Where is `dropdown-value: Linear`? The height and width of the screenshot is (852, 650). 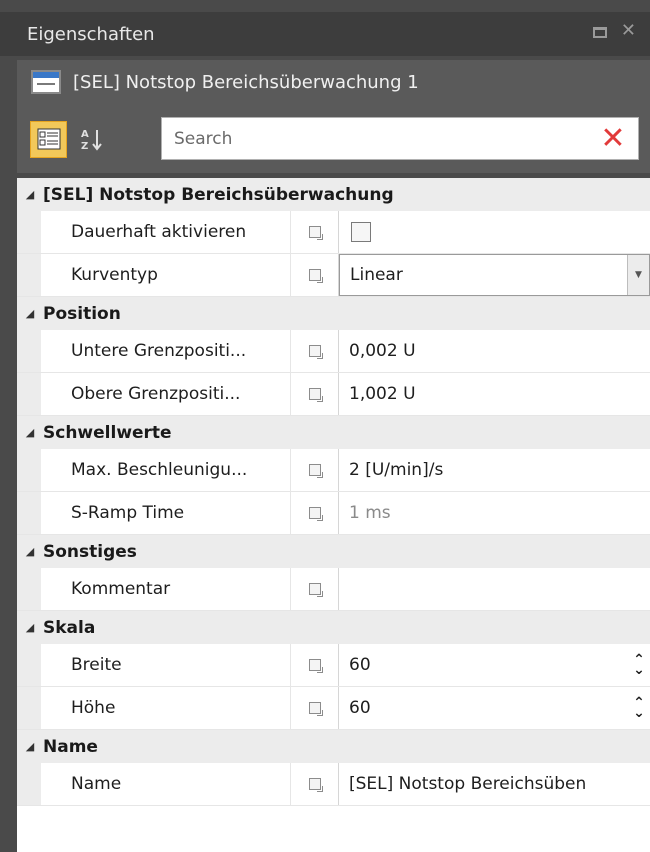 dropdown-value: Linear is located at coordinates (376, 275).